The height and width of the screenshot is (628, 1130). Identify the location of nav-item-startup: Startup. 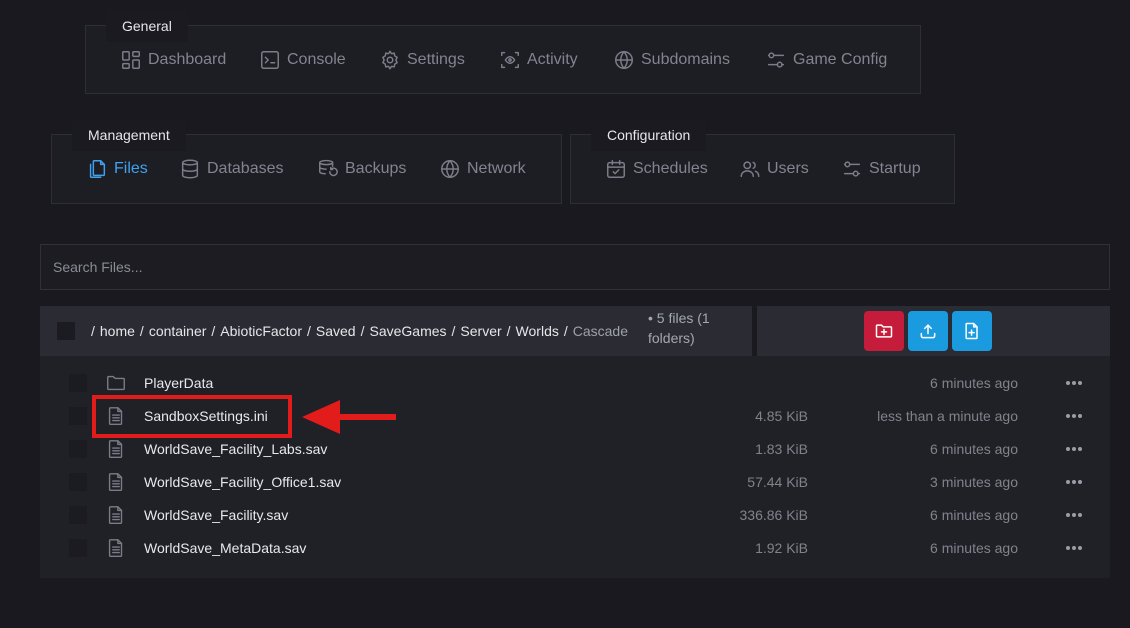
(881, 169).